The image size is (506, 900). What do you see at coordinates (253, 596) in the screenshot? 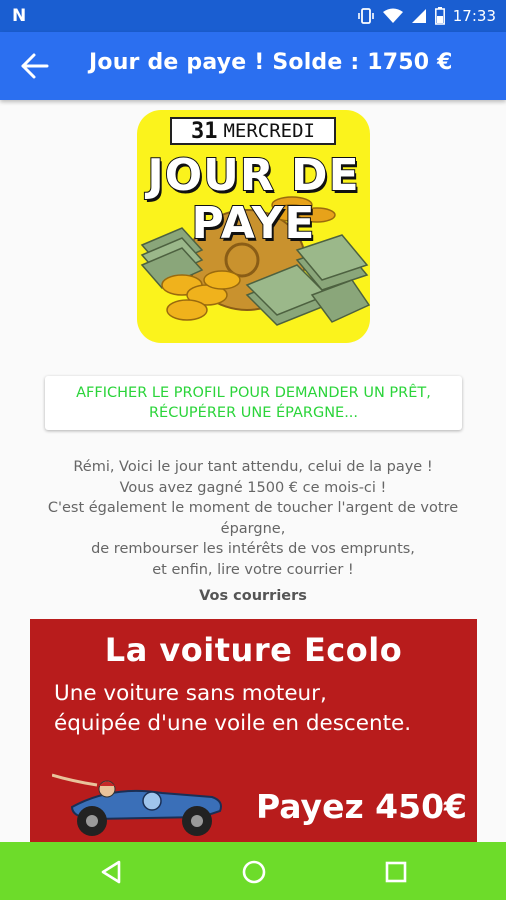
I see `mail-section-heading: Vos courriers` at bounding box center [253, 596].